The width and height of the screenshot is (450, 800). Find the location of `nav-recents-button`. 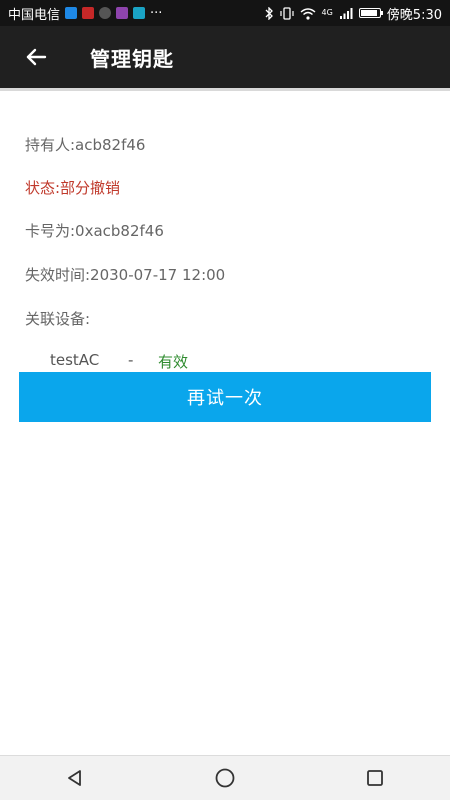

nav-recents-button is located at coordinates (375, 778).